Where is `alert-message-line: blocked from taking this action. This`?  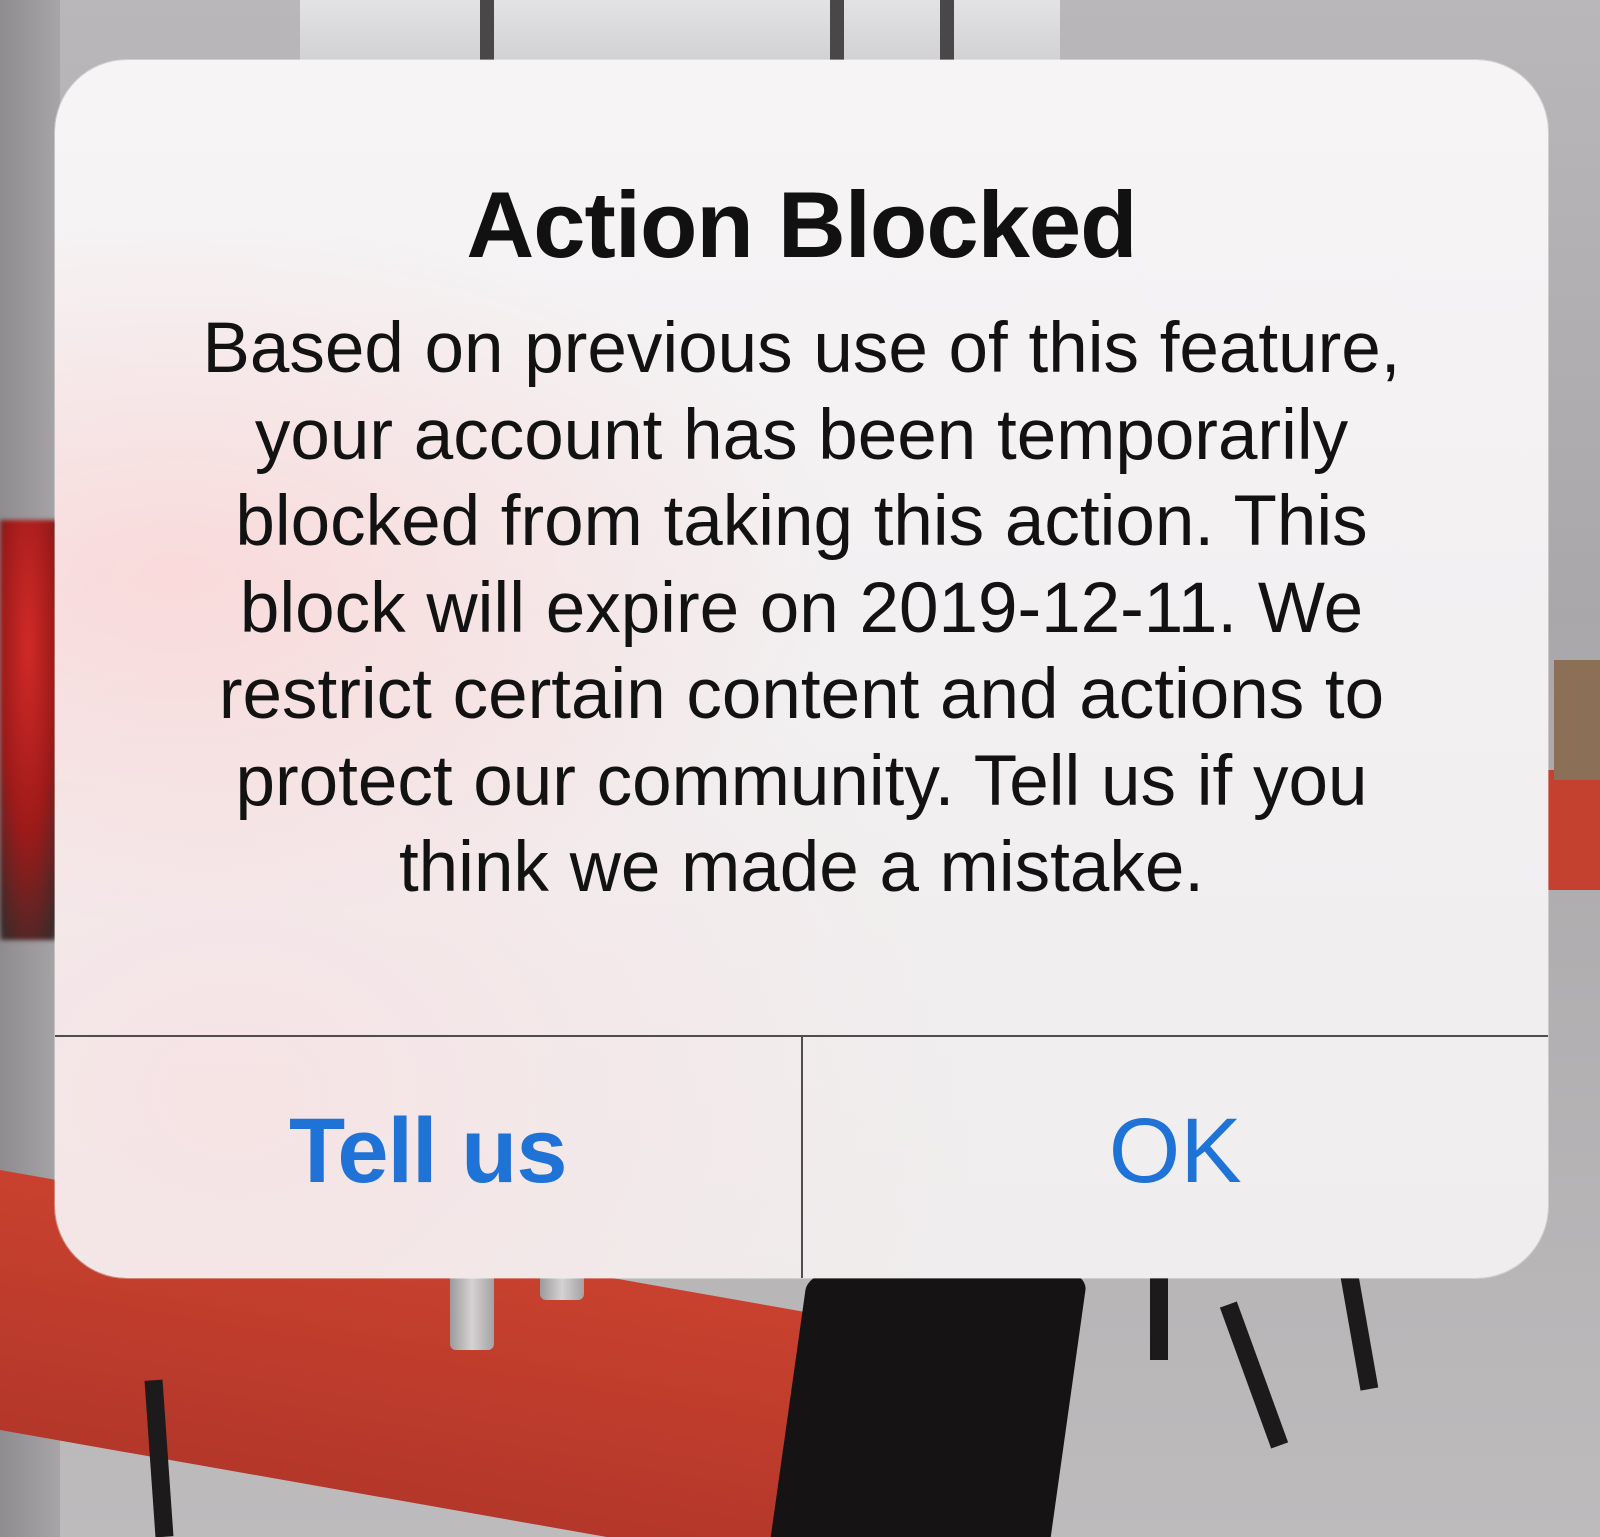 alert-message-line: blocked from taking this action. This is located at coordinates (801, 521).